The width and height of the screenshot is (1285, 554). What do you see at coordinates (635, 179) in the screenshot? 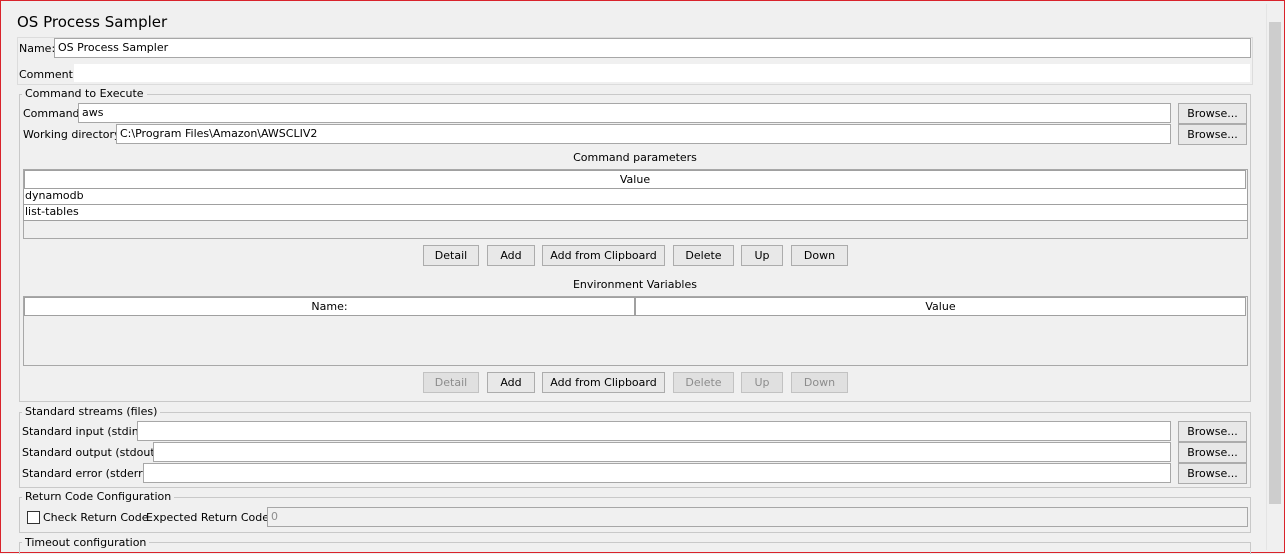
I see `params-column-header: Value` at bounding box center [635, 179].